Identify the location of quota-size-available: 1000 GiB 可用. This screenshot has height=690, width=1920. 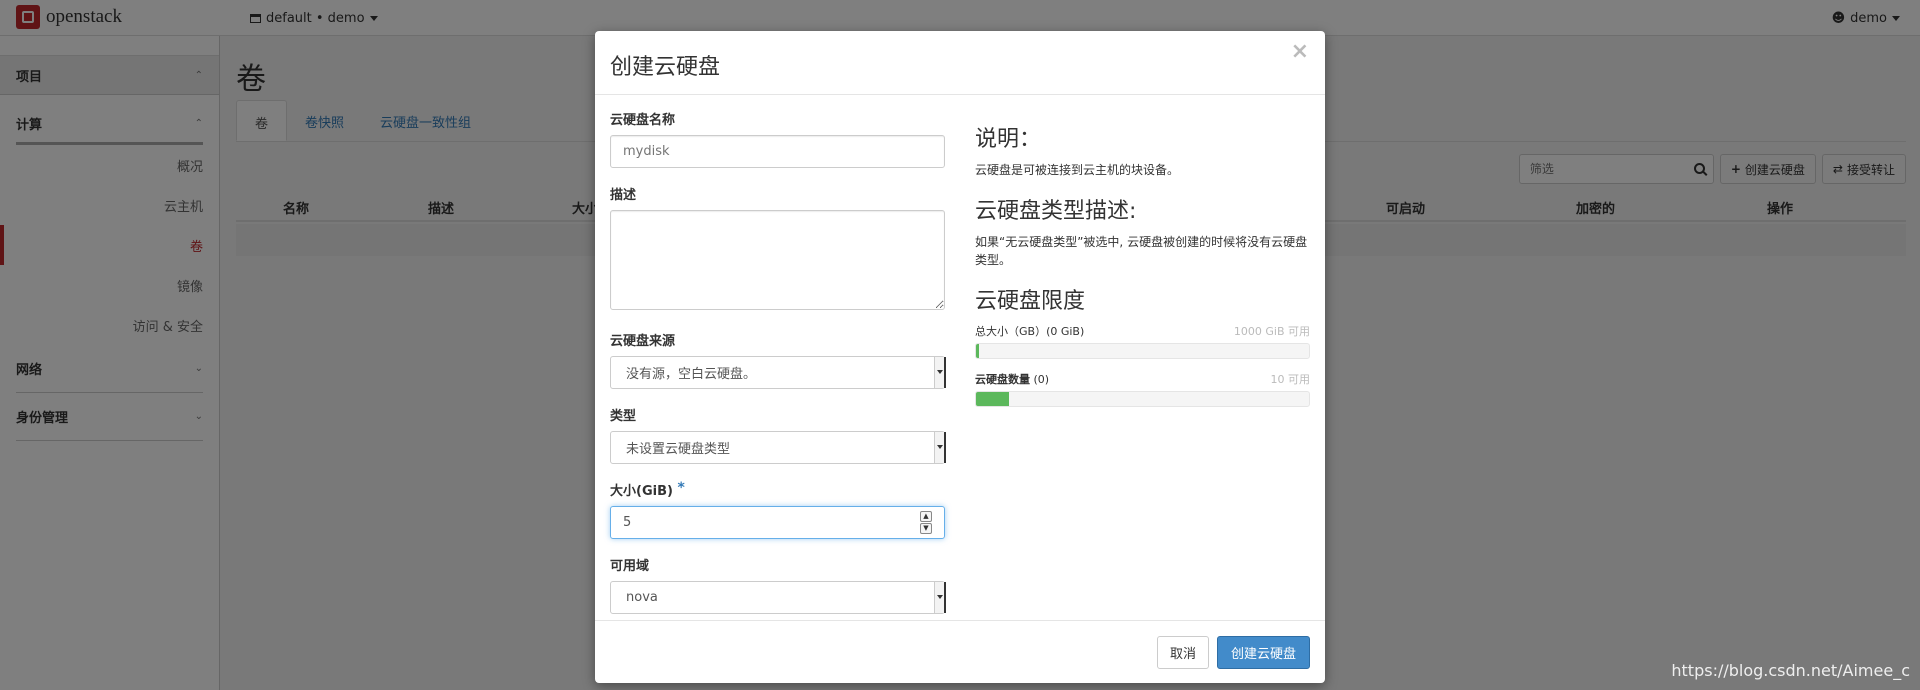
(1271, 331).